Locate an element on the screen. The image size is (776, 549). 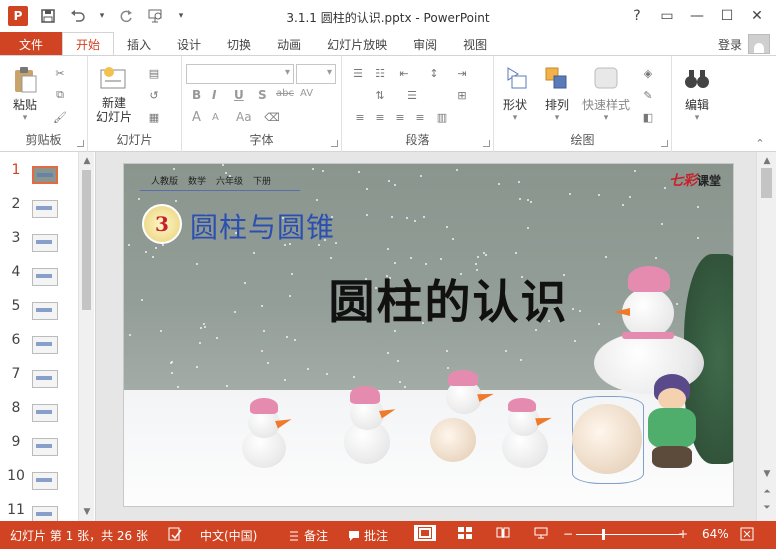
format-painter-icon: 🖌 is located at coordinates (60, 117).